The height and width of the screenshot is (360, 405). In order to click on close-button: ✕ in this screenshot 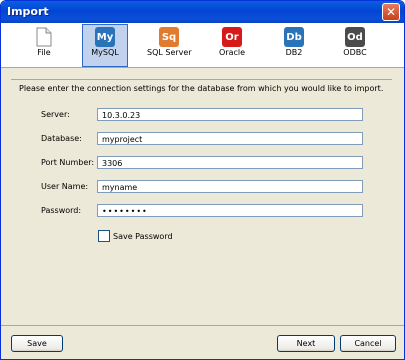, I will do `click(391, 12)`.